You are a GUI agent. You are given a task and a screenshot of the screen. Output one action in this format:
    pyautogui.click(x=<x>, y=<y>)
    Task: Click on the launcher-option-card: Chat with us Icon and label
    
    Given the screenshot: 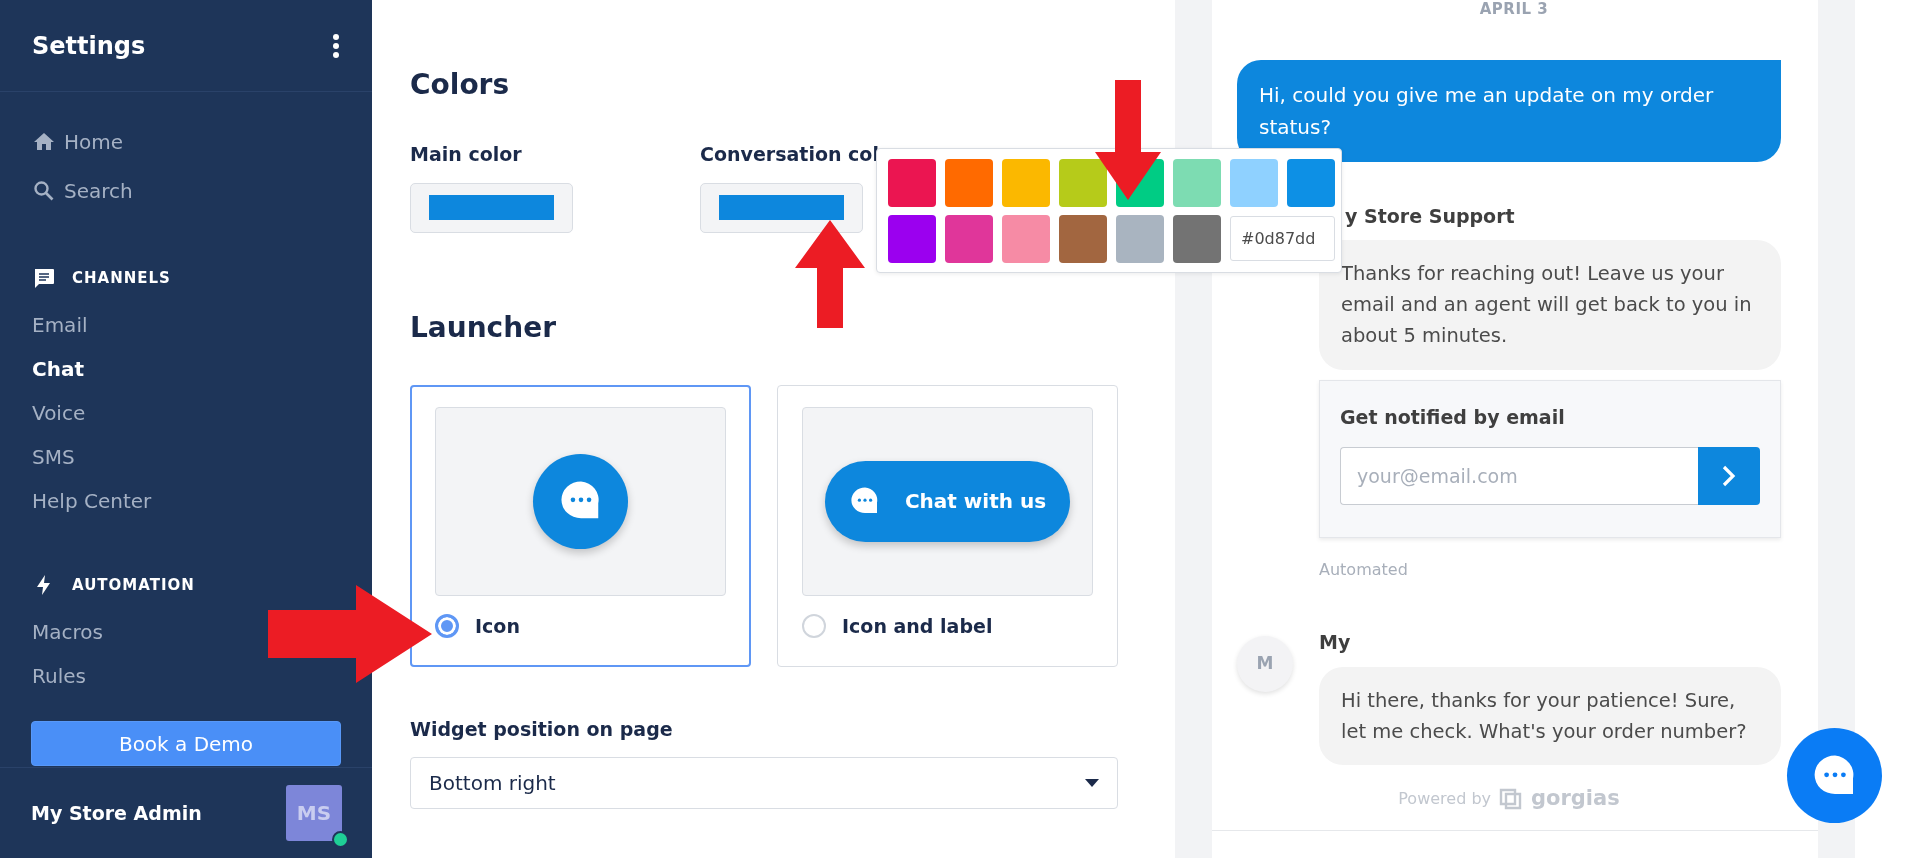 What is the action you would take?
    pyautogui.click(x=947, y=525)
    